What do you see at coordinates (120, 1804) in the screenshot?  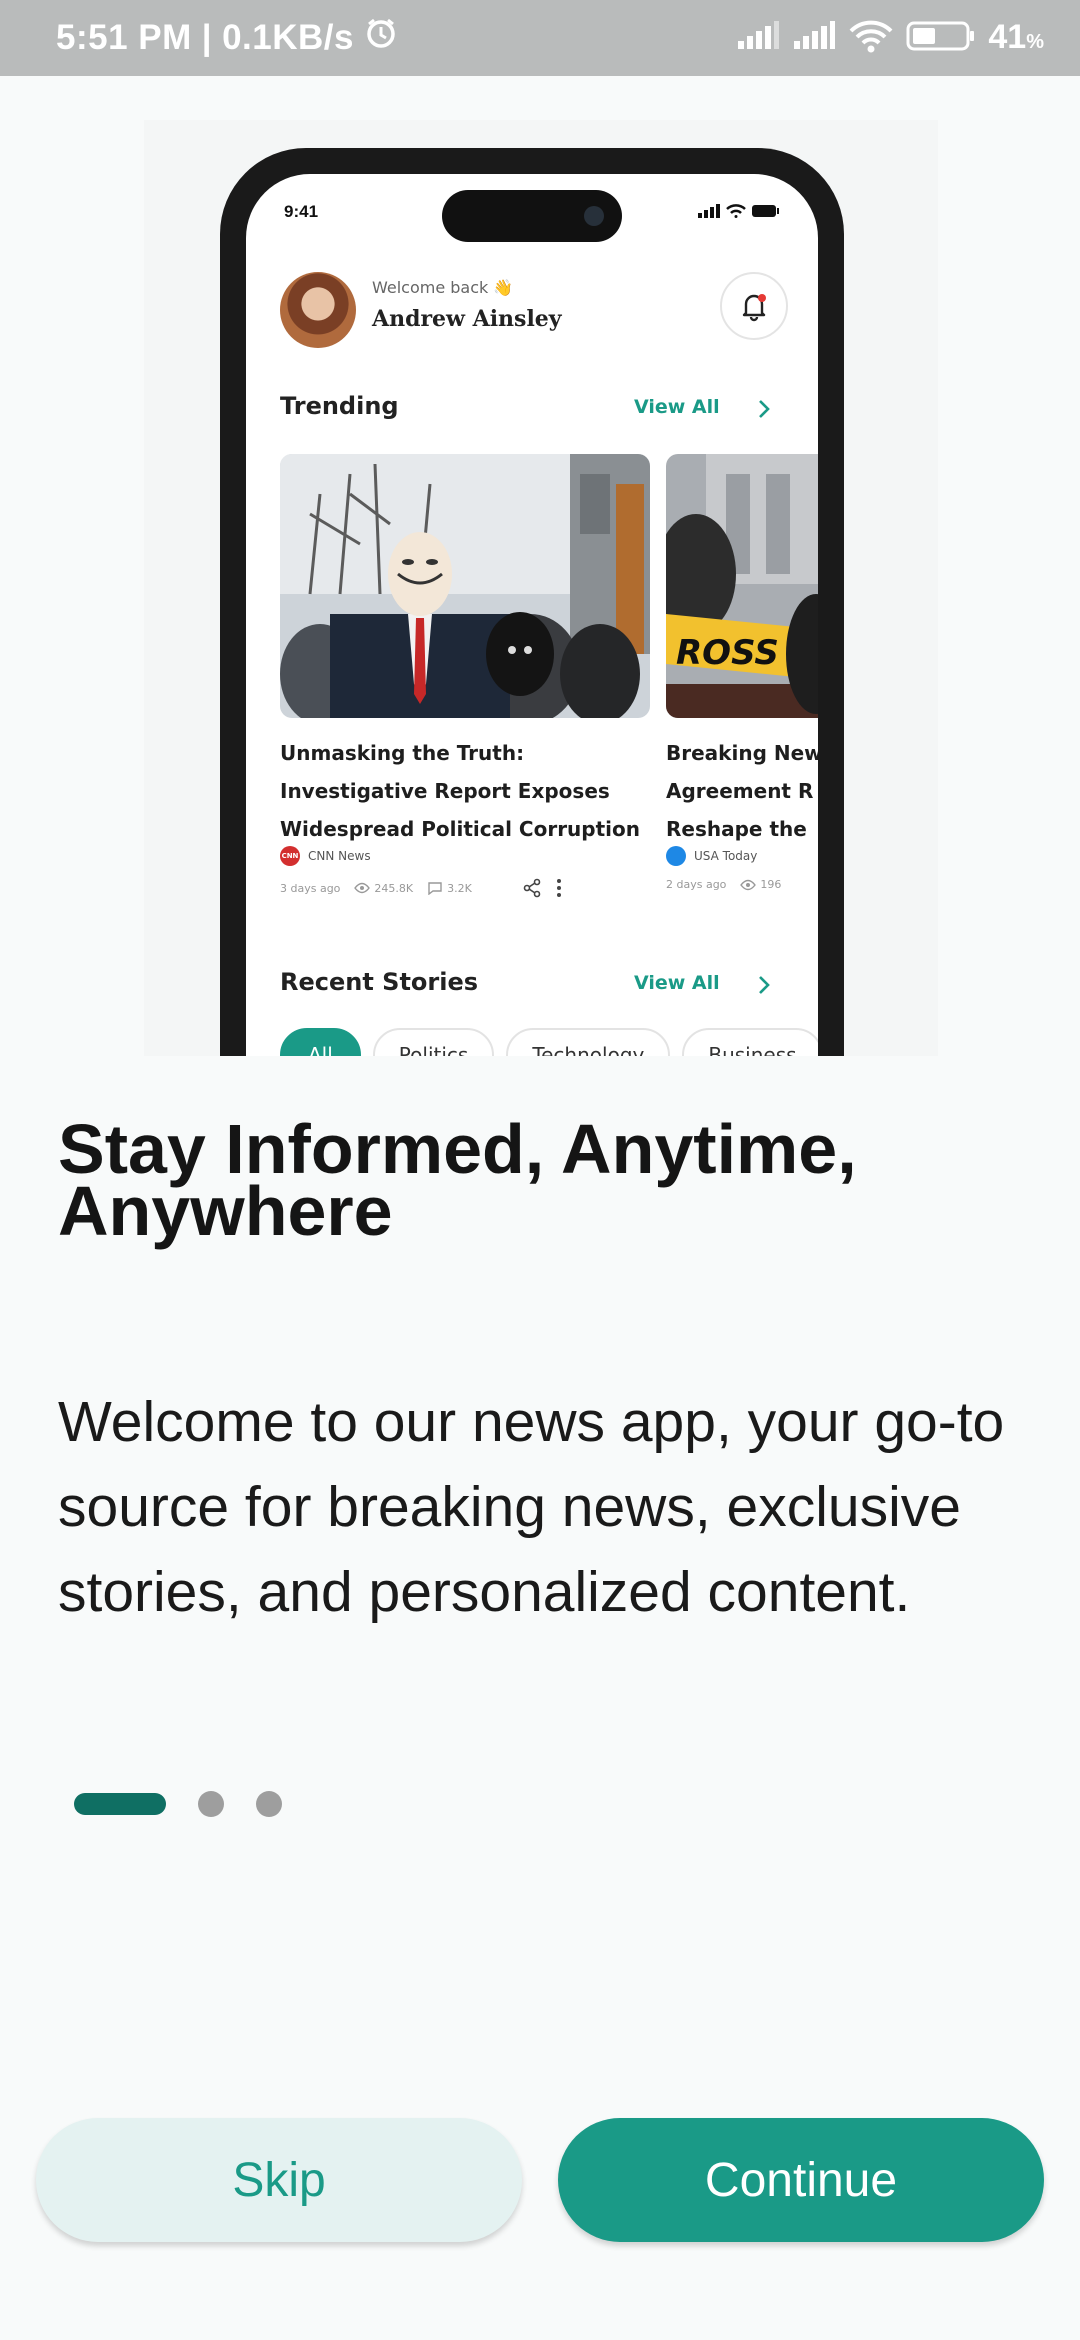 I see `page-dot-active` at bounding box center [120, 1804].